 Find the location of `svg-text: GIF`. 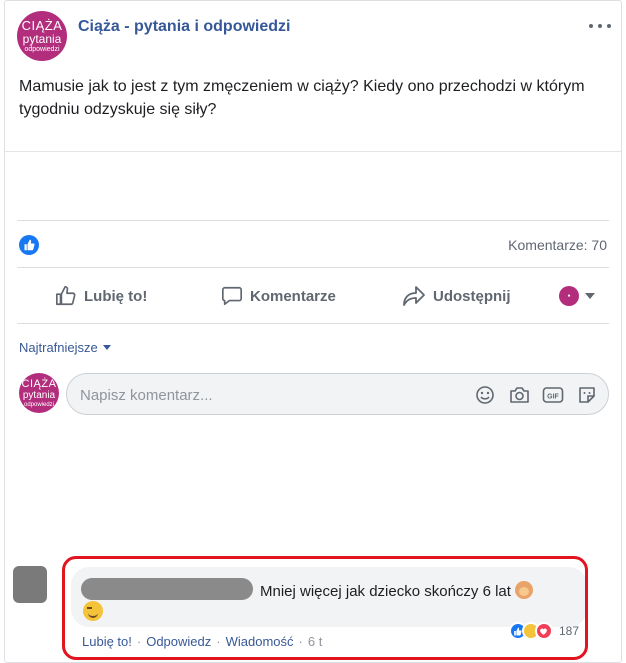

svg-text: GIF is located at coordinates (553, 397).